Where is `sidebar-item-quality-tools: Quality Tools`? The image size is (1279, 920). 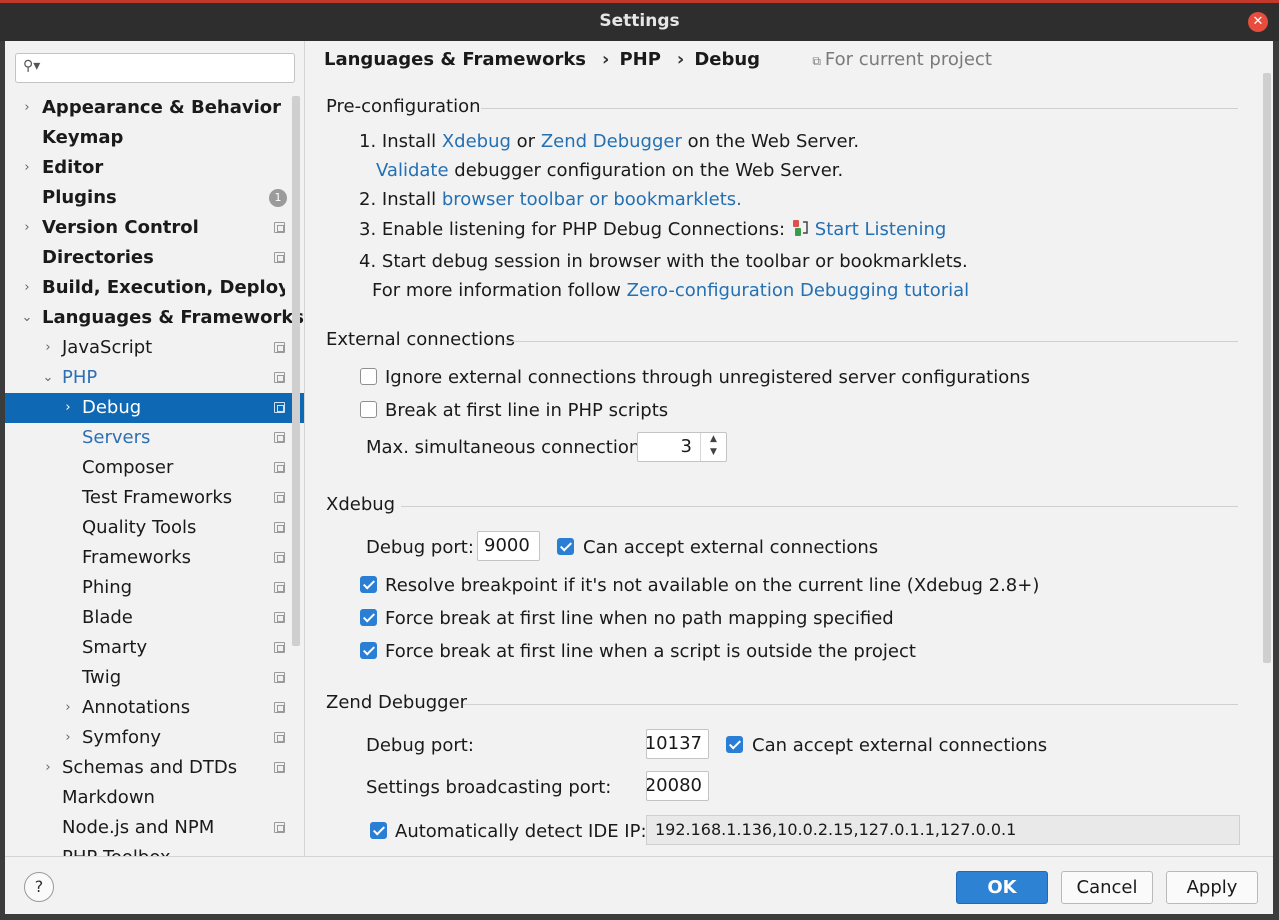
sidebar-item-quality-tools: Quality Tools is located at coordinates (154, 528).